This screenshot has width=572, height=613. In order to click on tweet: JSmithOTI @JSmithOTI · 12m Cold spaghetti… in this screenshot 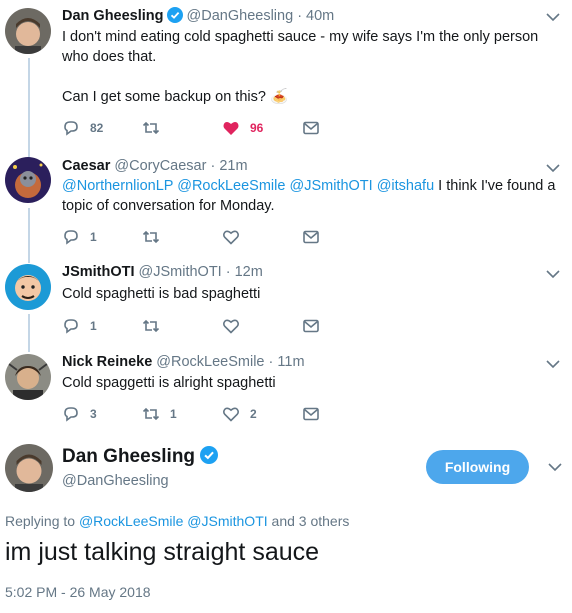, I will do `click(286, 300)`.